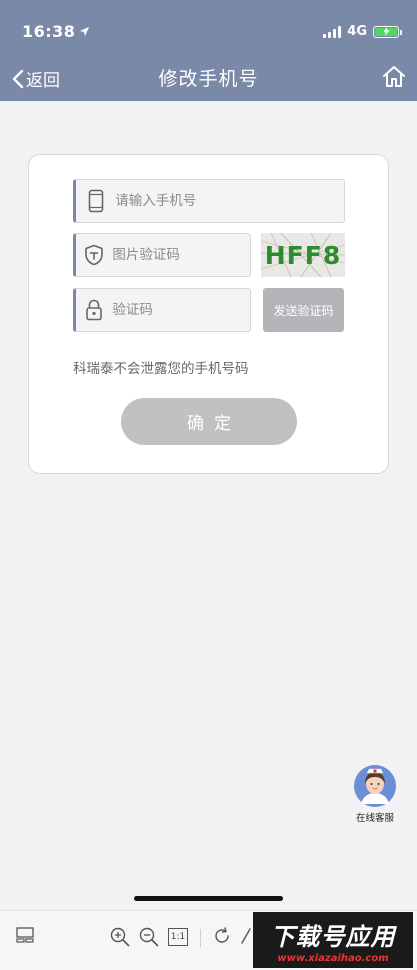 This screenshot has width=417, height=970. I want to click on actual-size-button: 1:1, so click(178, 937).